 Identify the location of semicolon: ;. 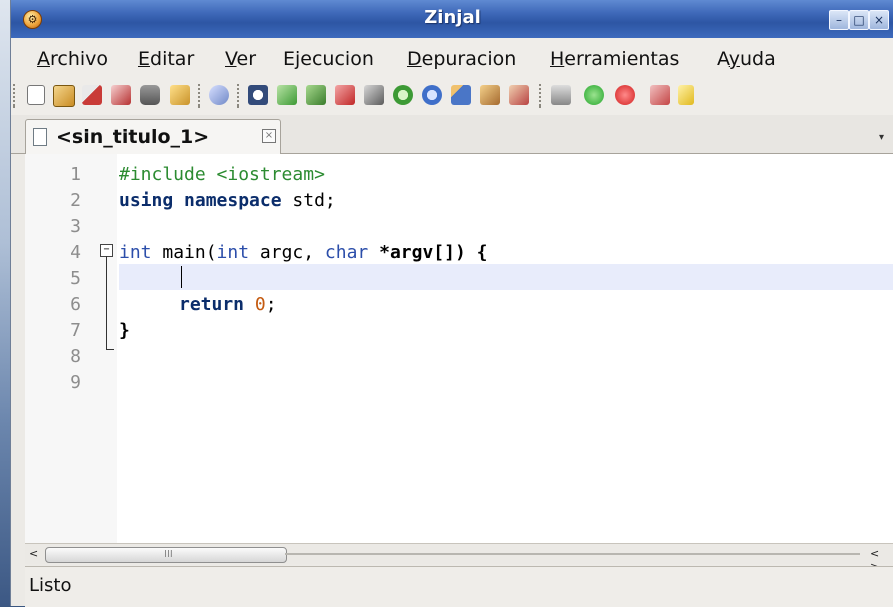
(271, 304).